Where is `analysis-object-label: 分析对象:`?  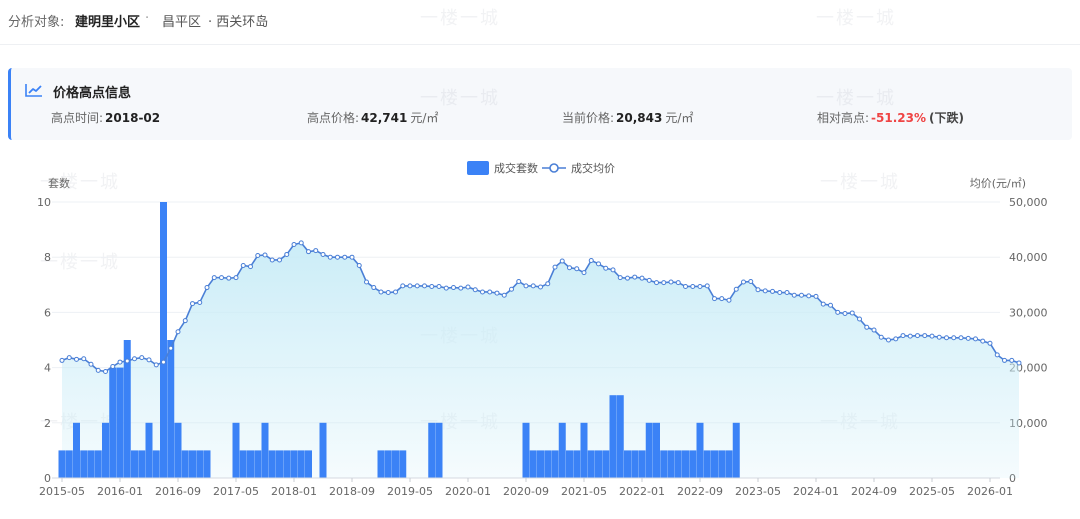
analysis-object-label: 分析对象: is located at coordinates (36, 22).